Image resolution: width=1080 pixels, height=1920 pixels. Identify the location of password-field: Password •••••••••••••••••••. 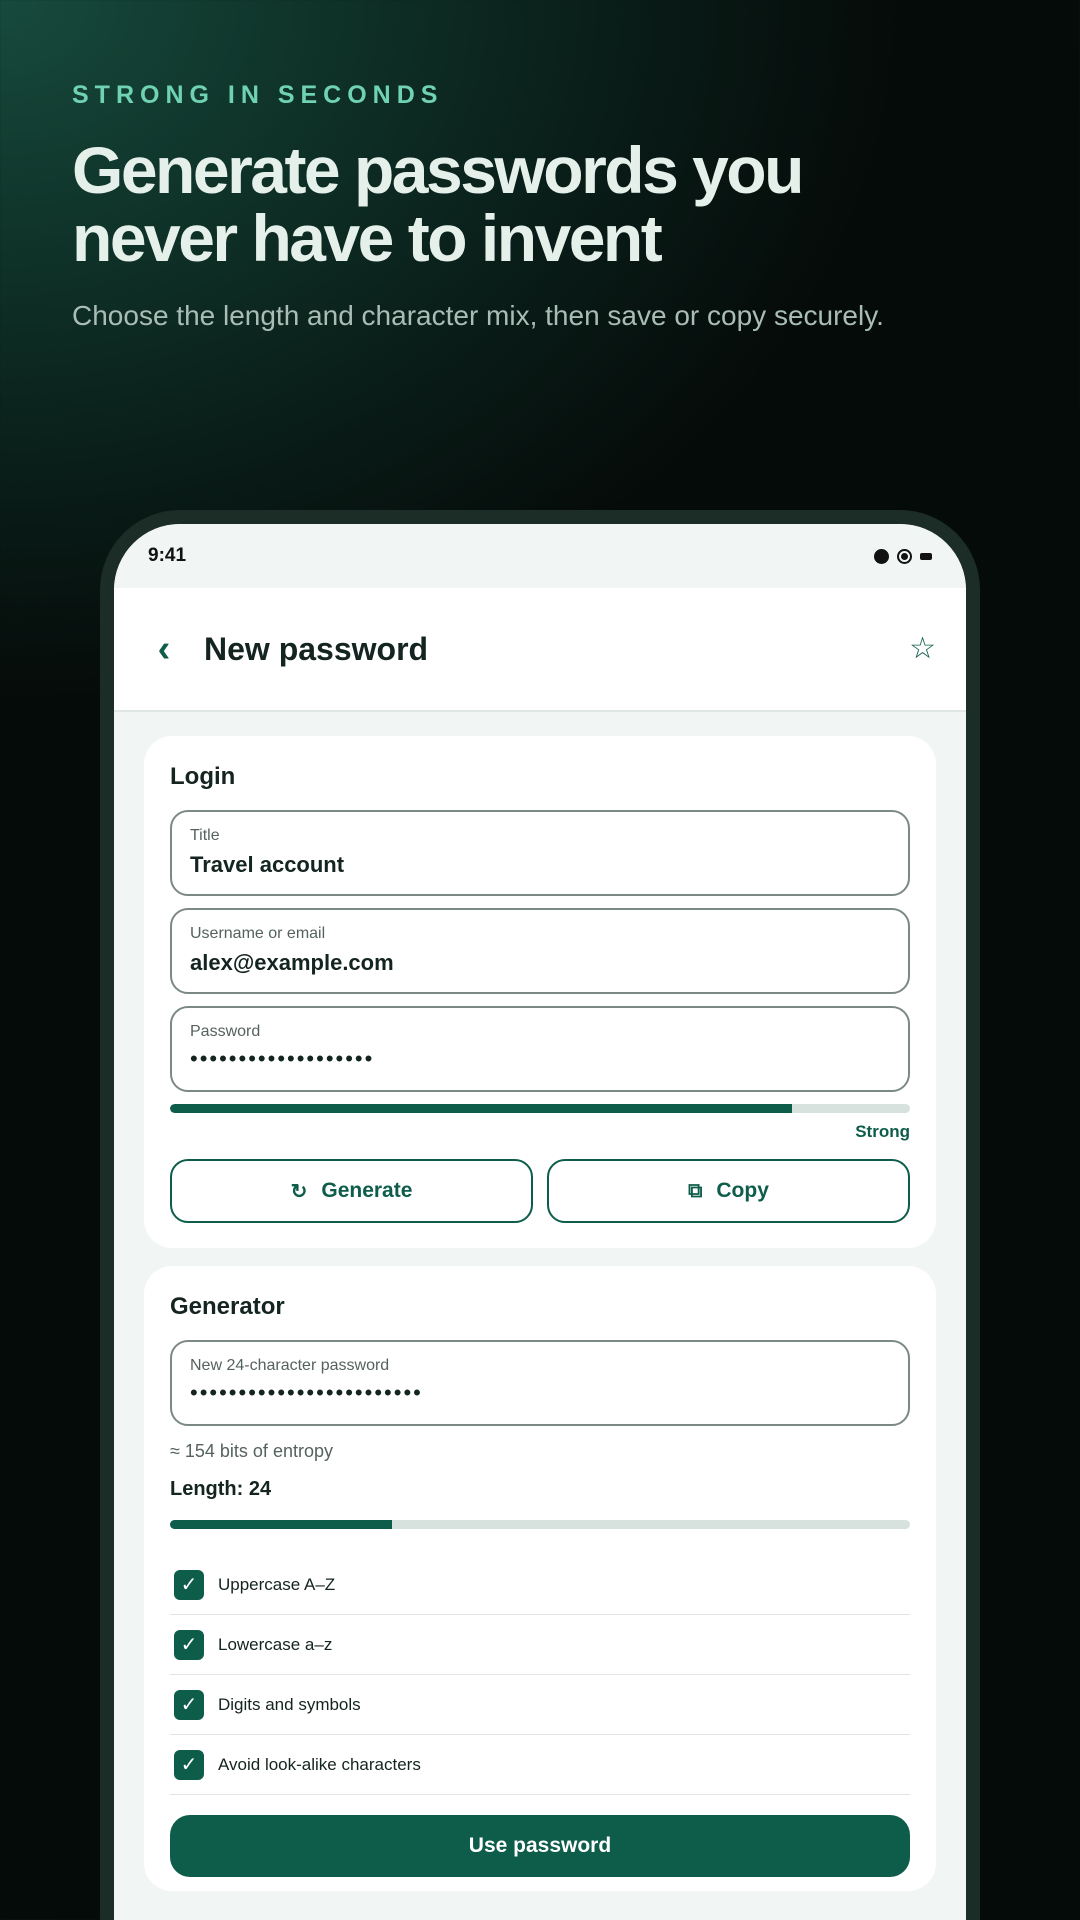
(540, 1049).